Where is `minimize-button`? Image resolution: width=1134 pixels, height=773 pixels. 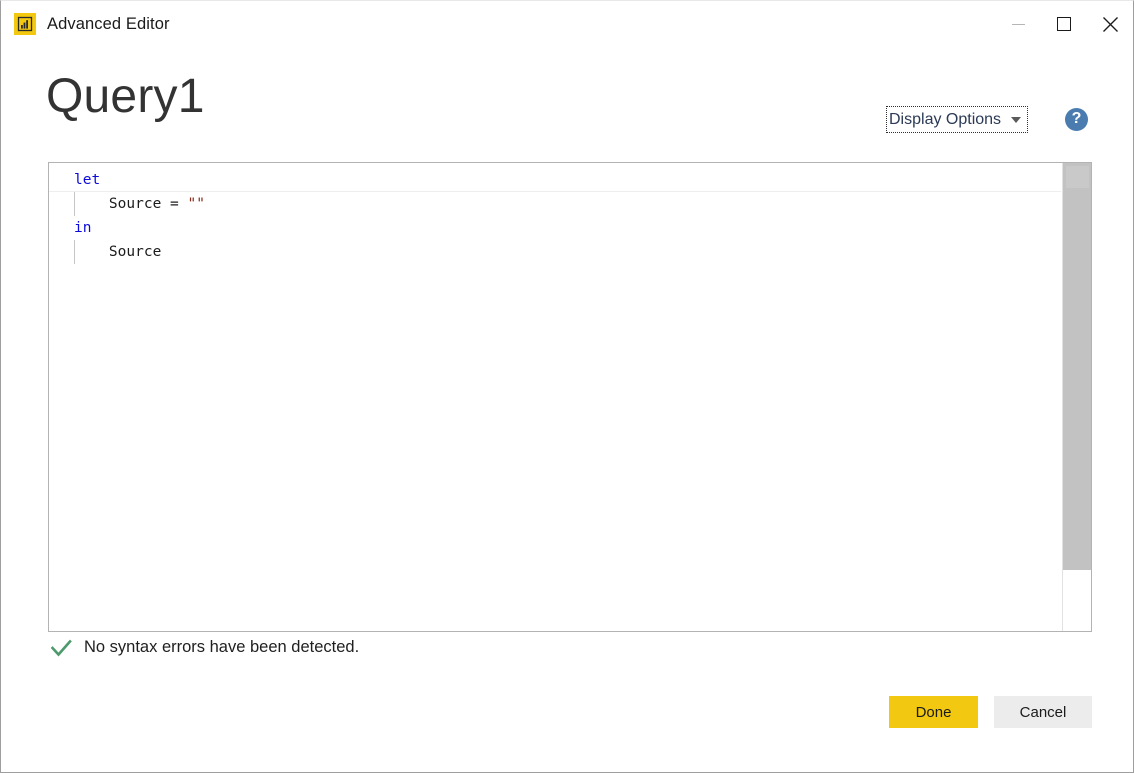
minimize-button is located at coordinates (1018, 24).